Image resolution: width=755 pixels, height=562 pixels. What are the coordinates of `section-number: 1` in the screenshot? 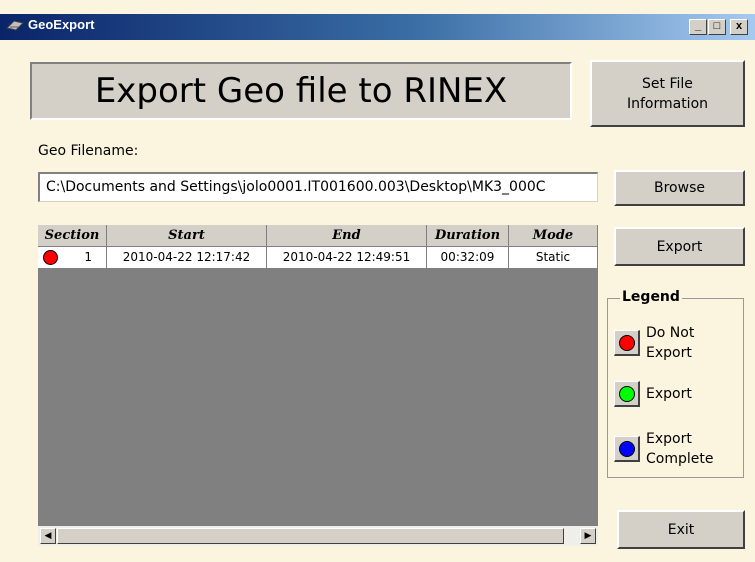 It's located at (88, 257).